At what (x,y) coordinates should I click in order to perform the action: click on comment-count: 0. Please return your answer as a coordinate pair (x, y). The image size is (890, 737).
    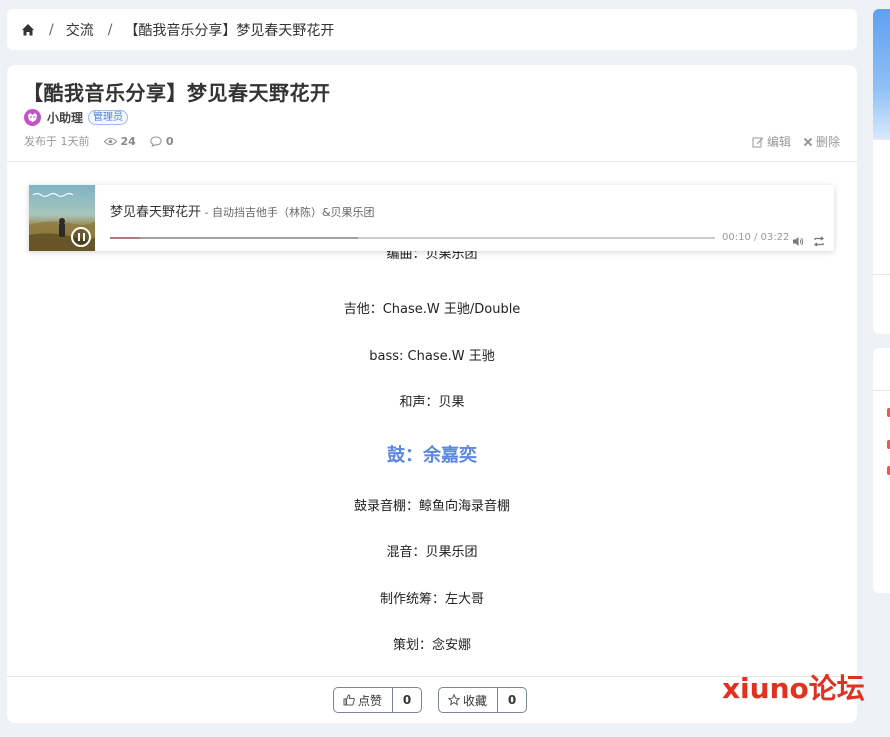
    Looking at the image, I should click on (162, 141).